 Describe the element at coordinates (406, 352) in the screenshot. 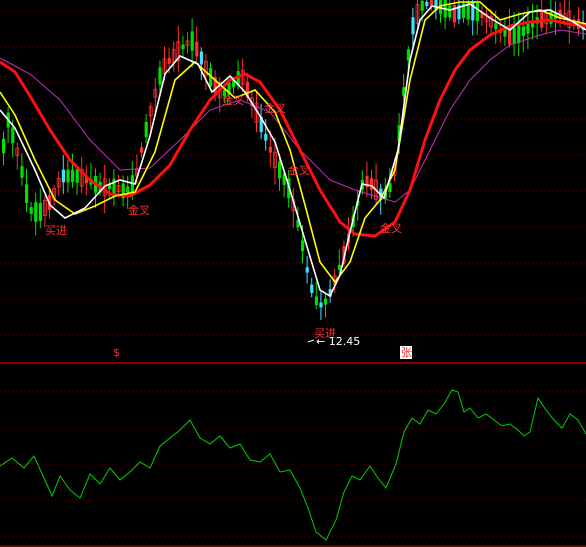

I see `indicator-marker-1: 张` at that location.